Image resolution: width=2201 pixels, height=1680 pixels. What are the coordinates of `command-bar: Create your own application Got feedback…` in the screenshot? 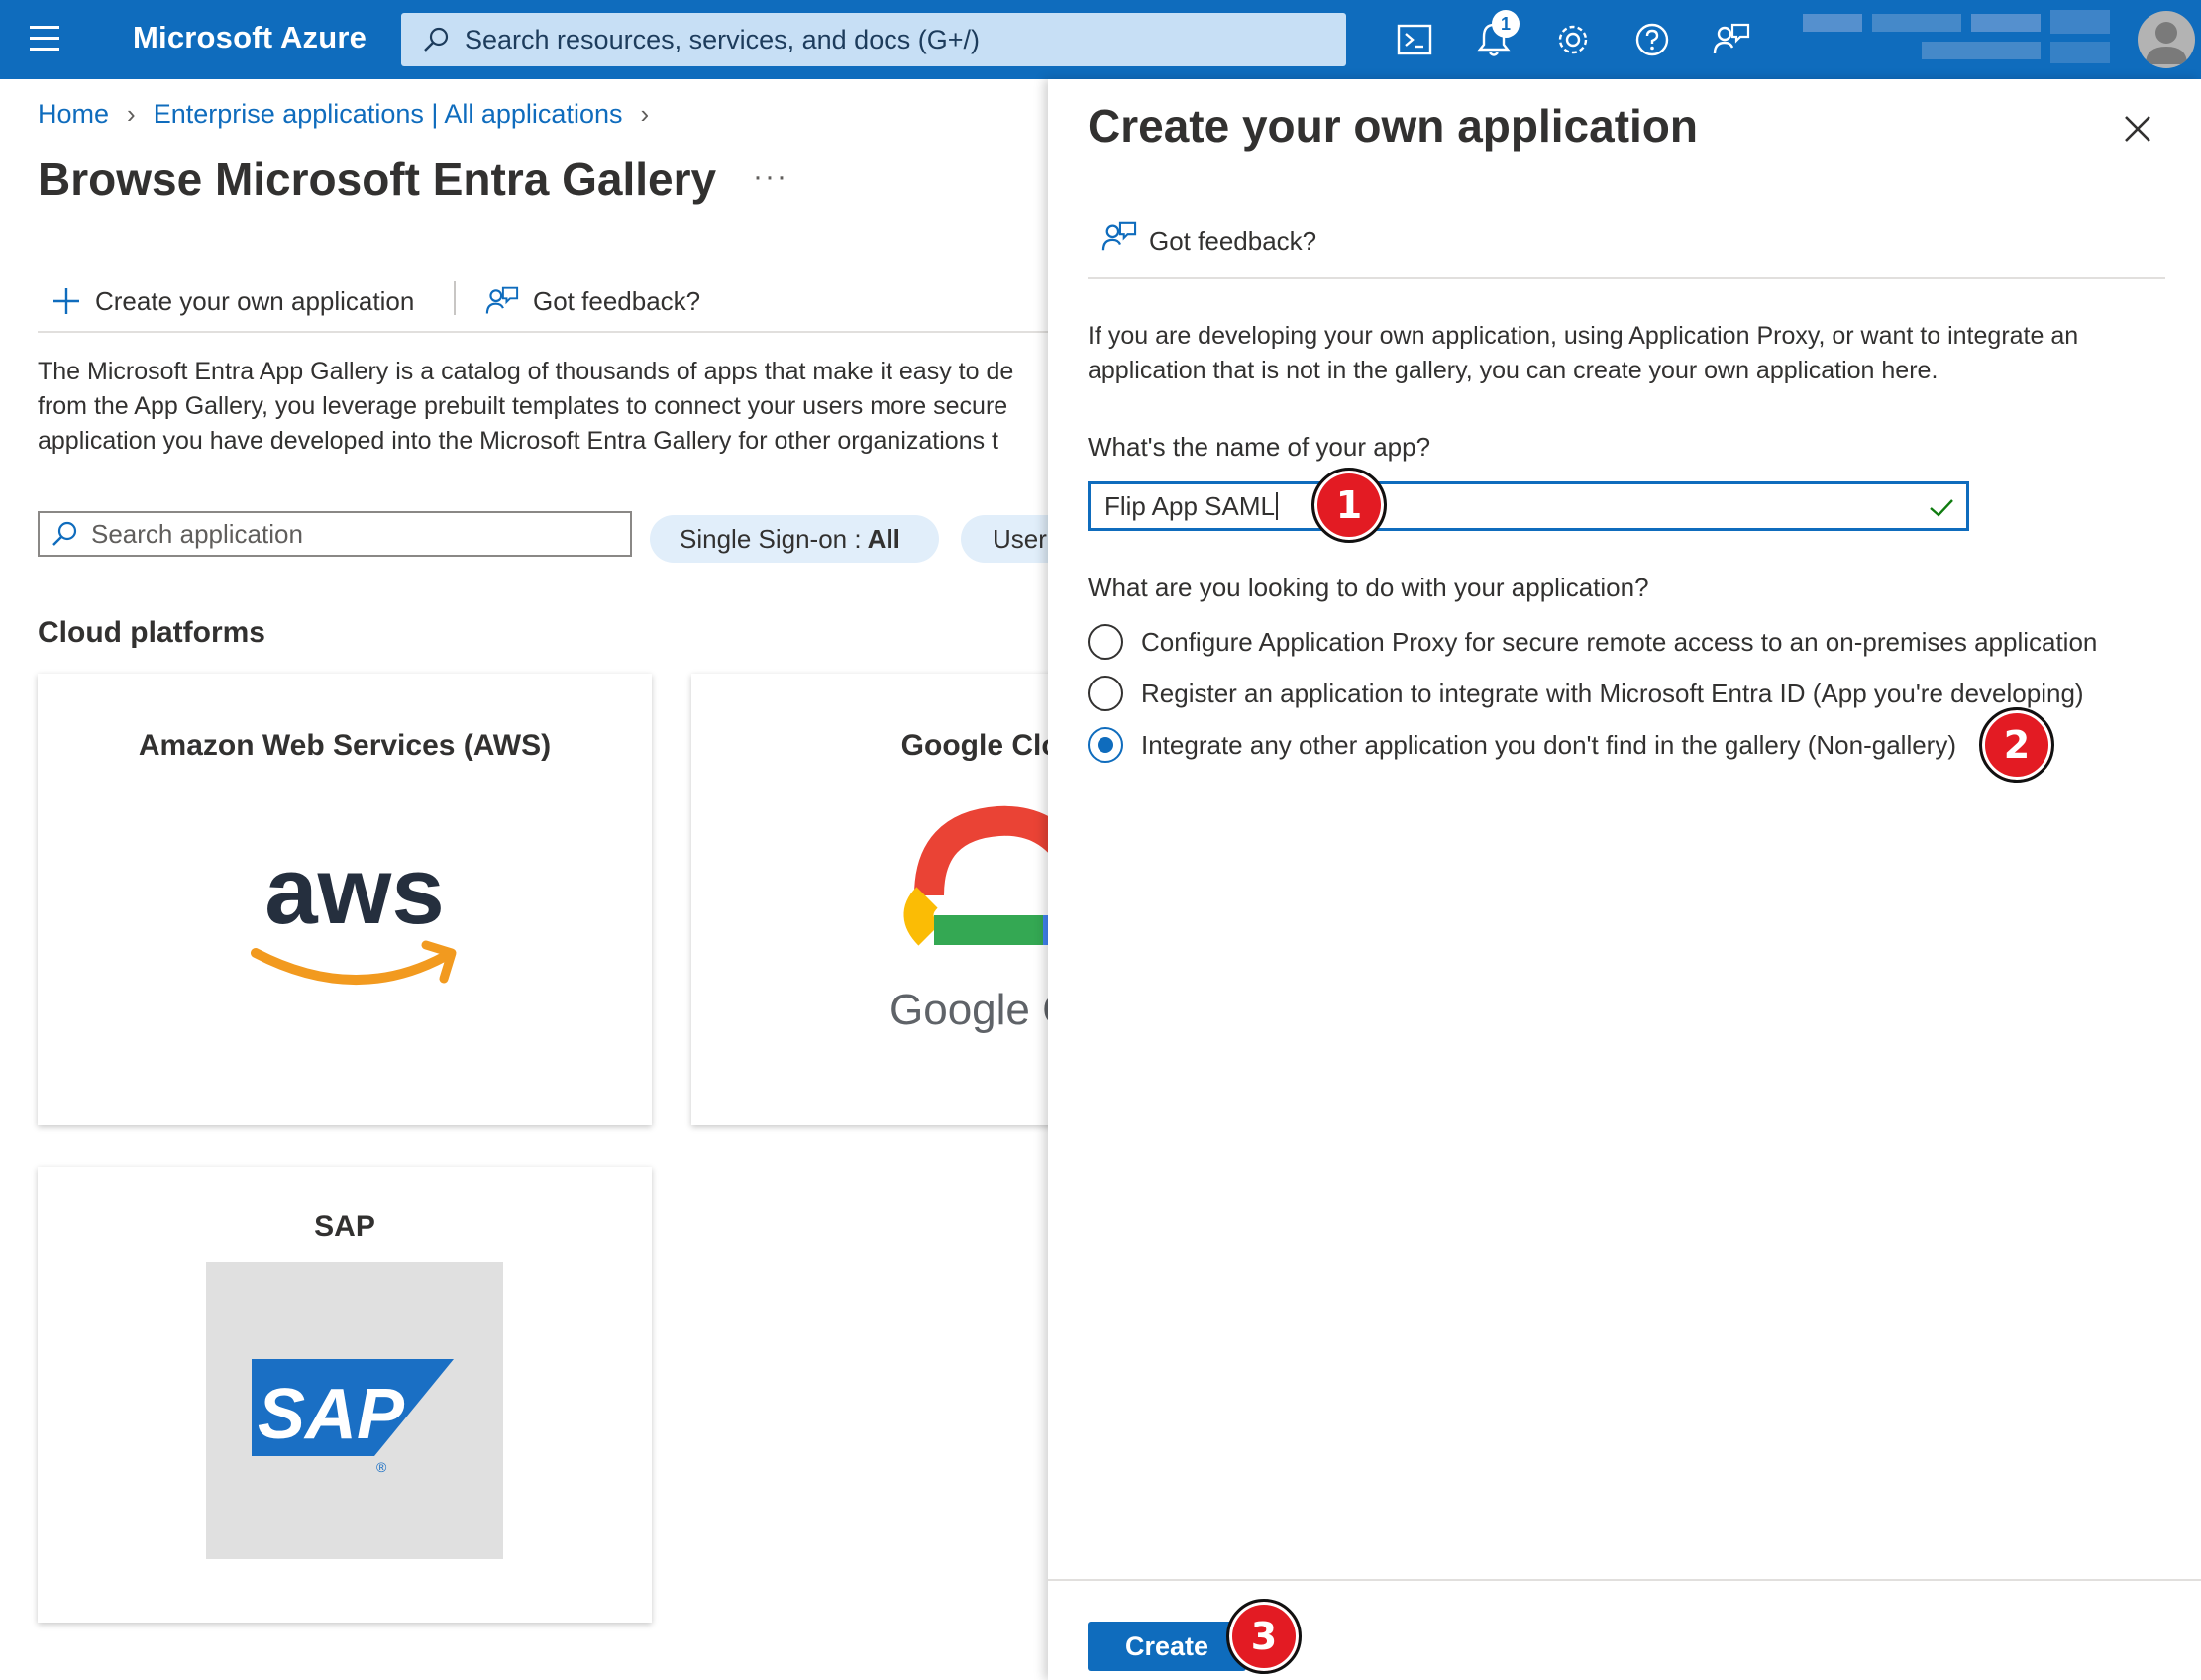 It's located at (543, 305).